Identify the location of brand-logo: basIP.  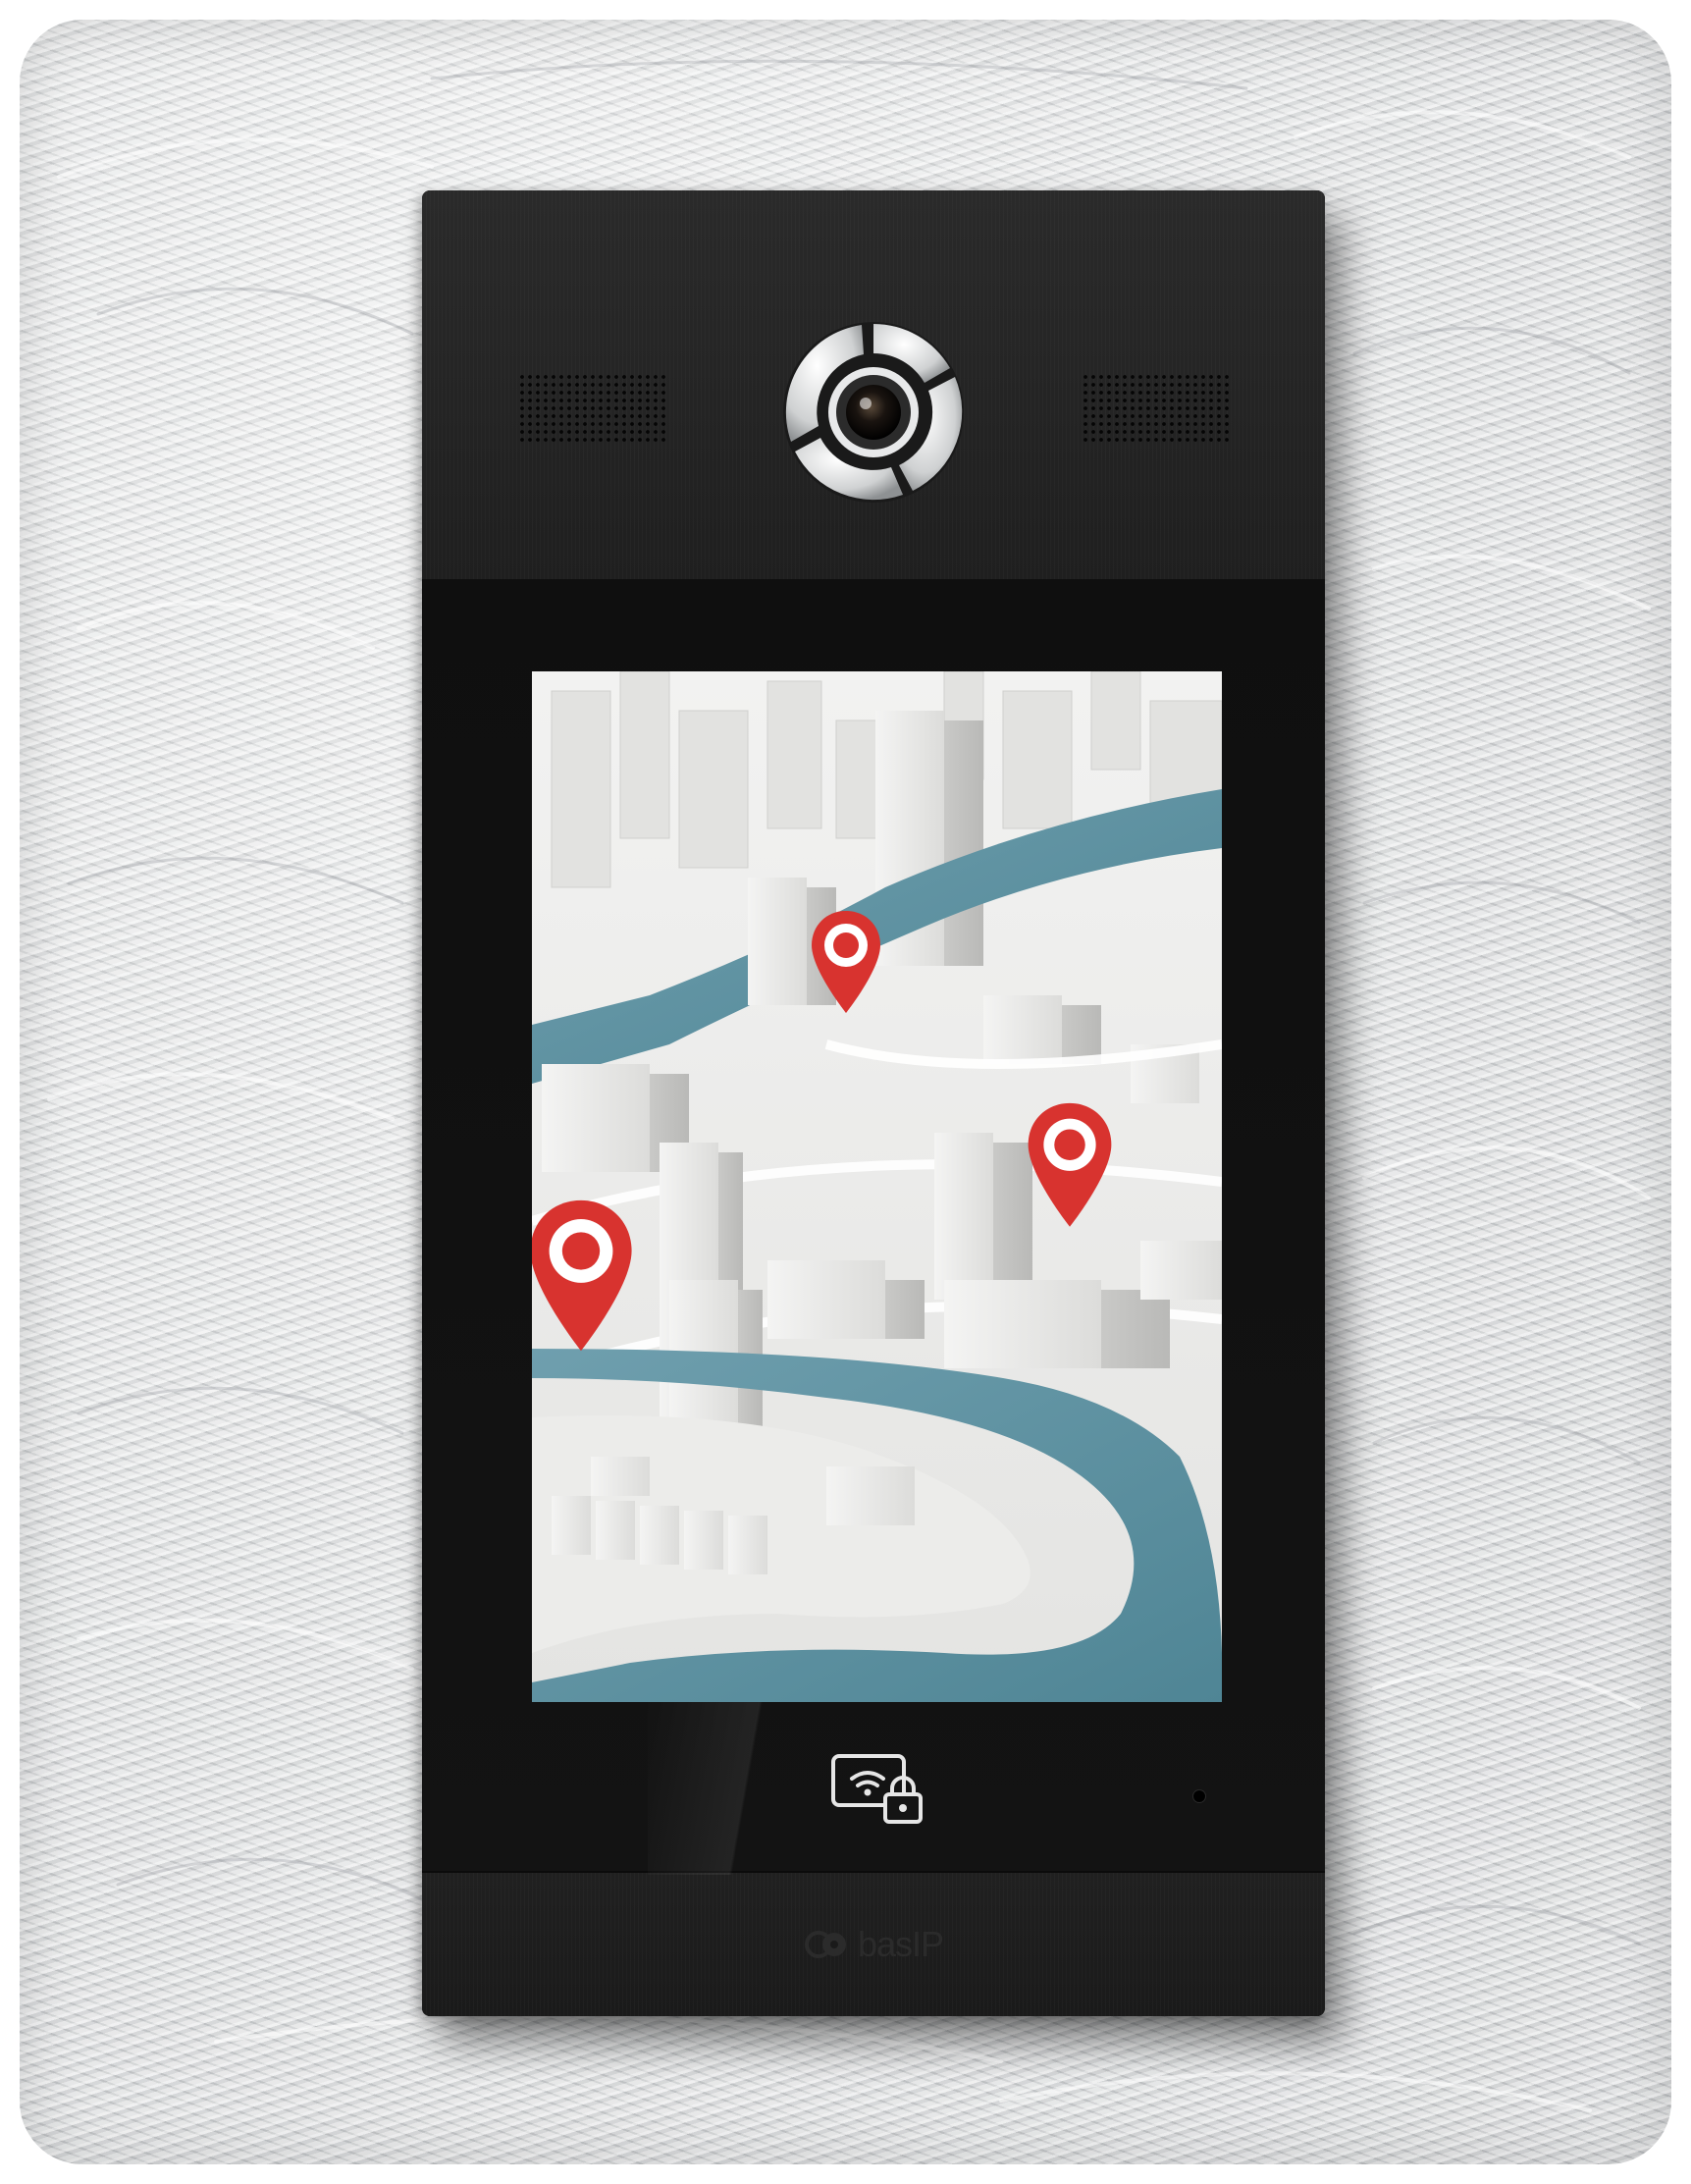
(875, 1944).